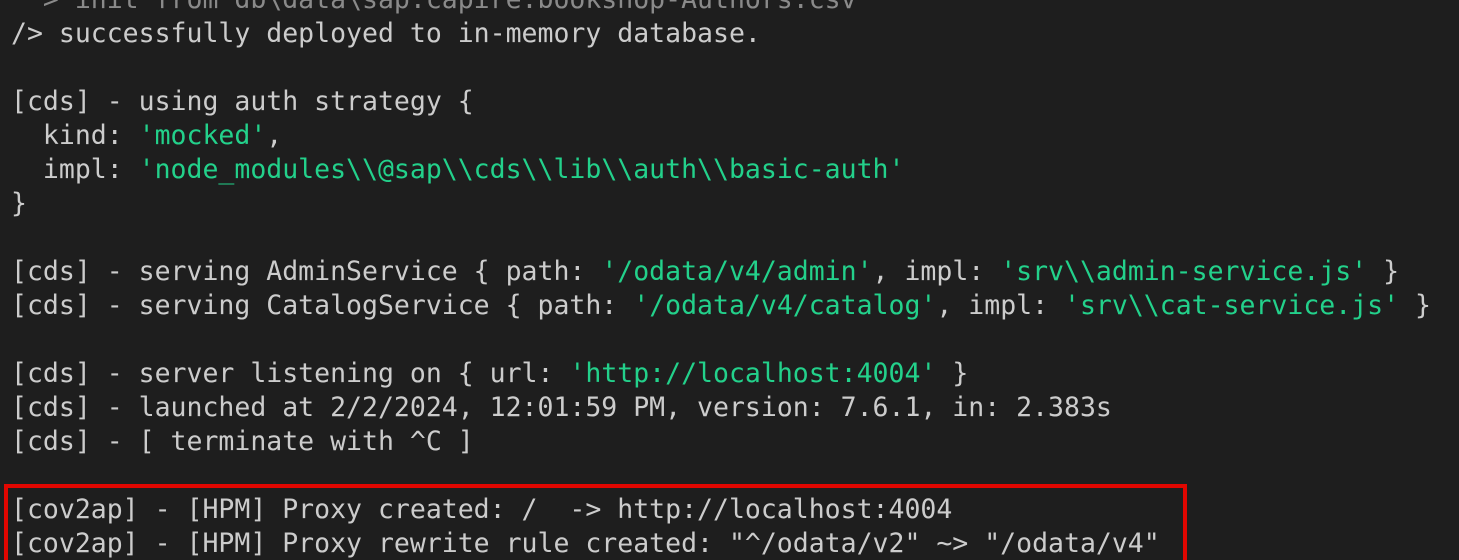 Image resolution: width=1459 pixels, height=560 pixels. What do you see at coordinates (721, 204) in the screenshot?
I see `terminal-line: }` at bounding box center [721, 204].